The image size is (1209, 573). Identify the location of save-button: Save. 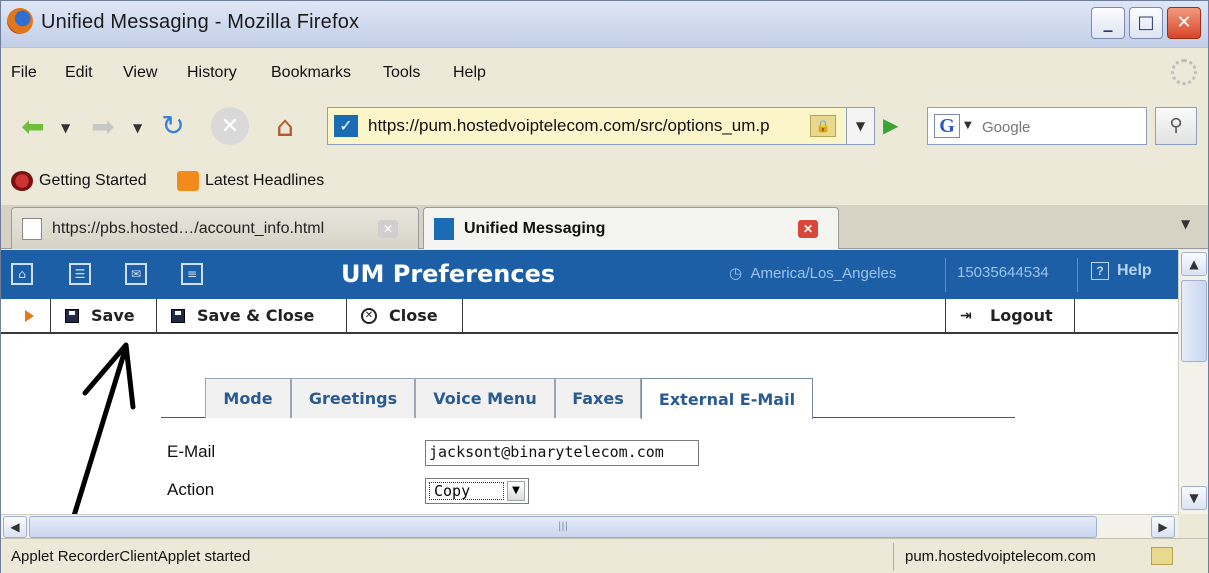
(104, 315).